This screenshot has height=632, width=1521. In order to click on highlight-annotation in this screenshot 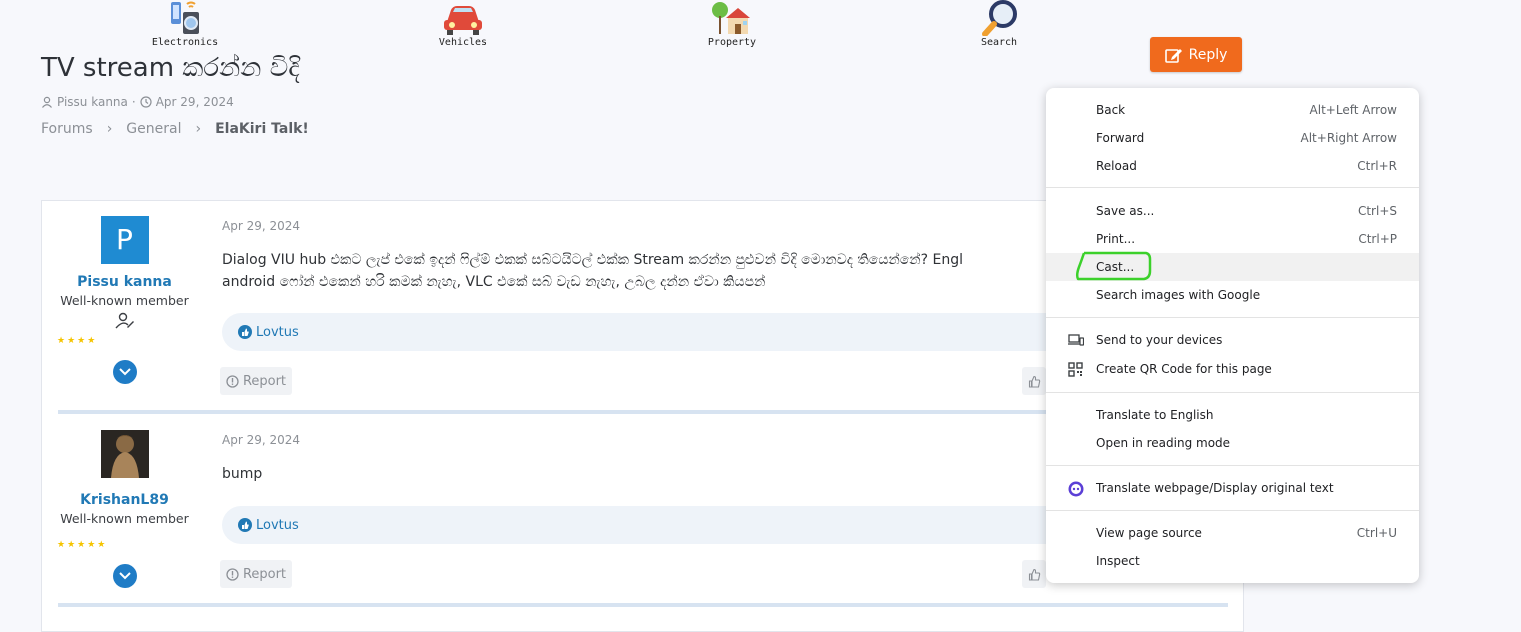, I will do `click(1113, 266)`.